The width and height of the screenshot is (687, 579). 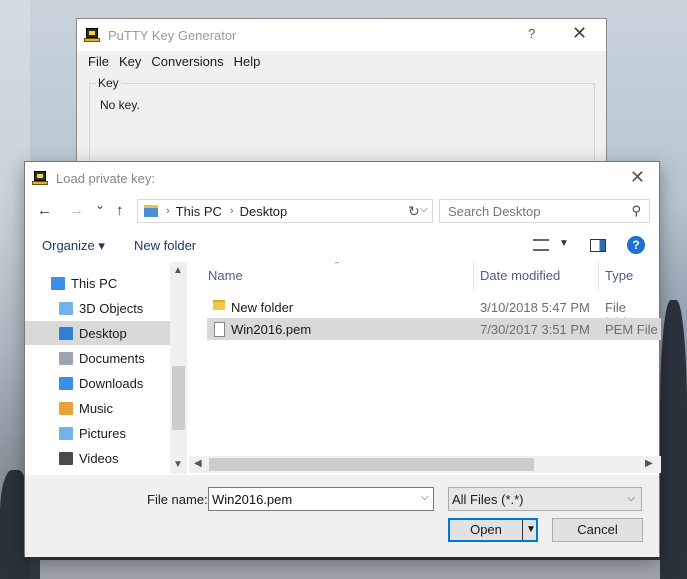 What do you see at coordinates (342, 178) in the screenshot?
I see `dialog-titlebar: Load private key: ✕` at bounding box center [342, 178].